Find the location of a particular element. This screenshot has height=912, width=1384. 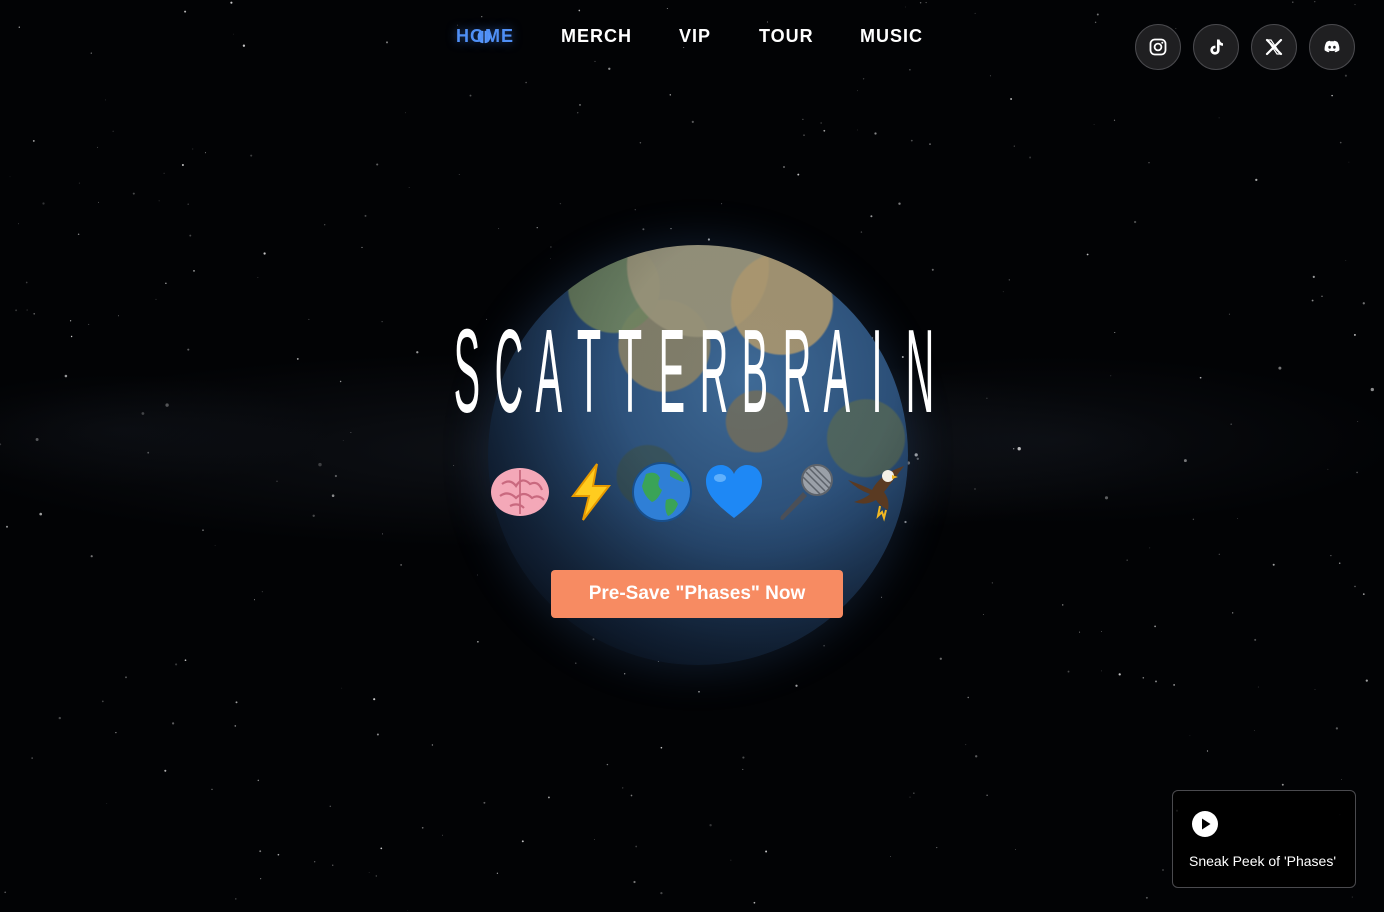

hero-title-letter: C is located at coordinates (509, 371).